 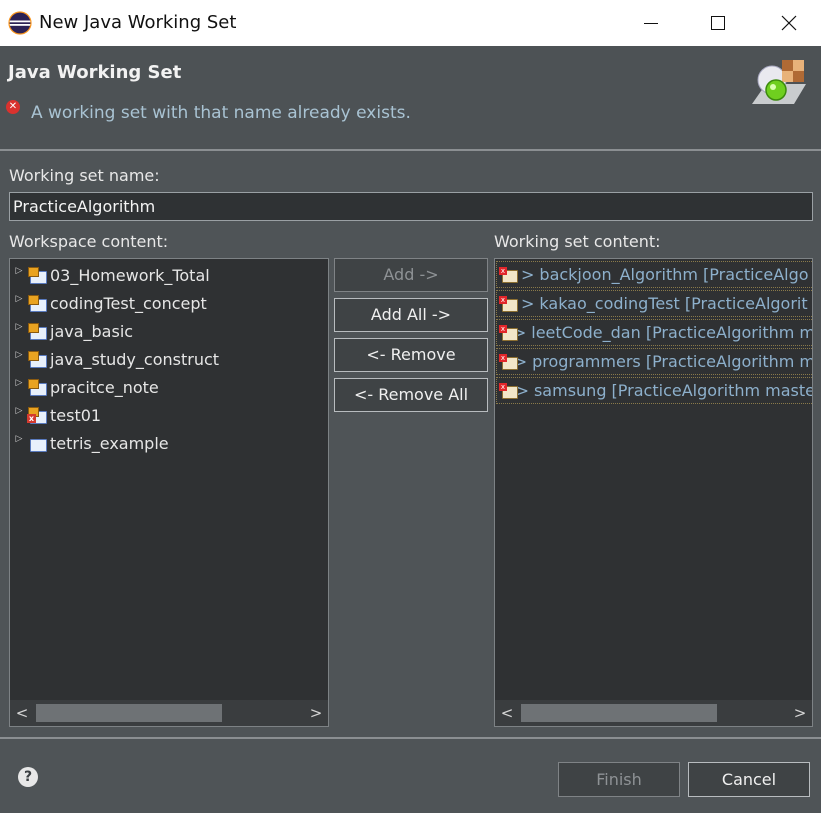 I want to click on error-icon: ✕, so click(x=13, y=107).